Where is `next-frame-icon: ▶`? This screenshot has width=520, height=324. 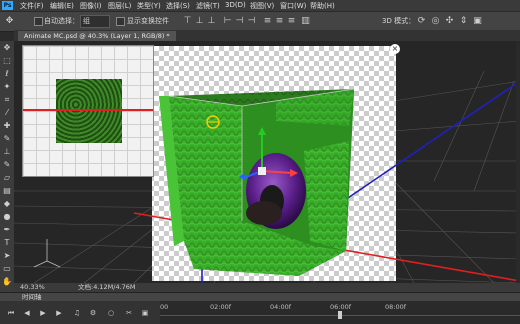
next-frame-icon: ▶ is located at coordinates (59, 313).